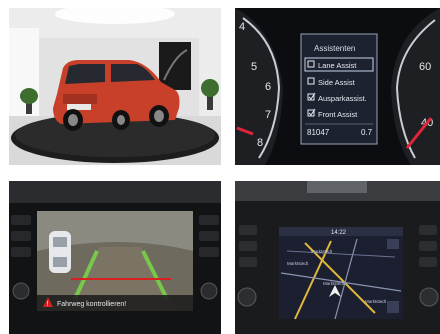 This screenshot has width=440, height=334. Describe the element at coordinates (60, 252) in the screenshot. I see `car-topview-icon` at that location.